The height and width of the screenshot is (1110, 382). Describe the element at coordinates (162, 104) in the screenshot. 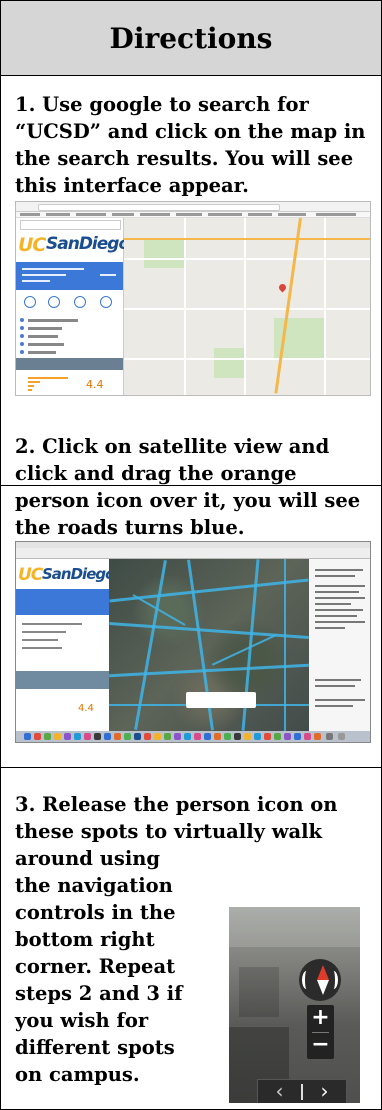

I see `step-1-line: 1. Use google to search for` at that location.